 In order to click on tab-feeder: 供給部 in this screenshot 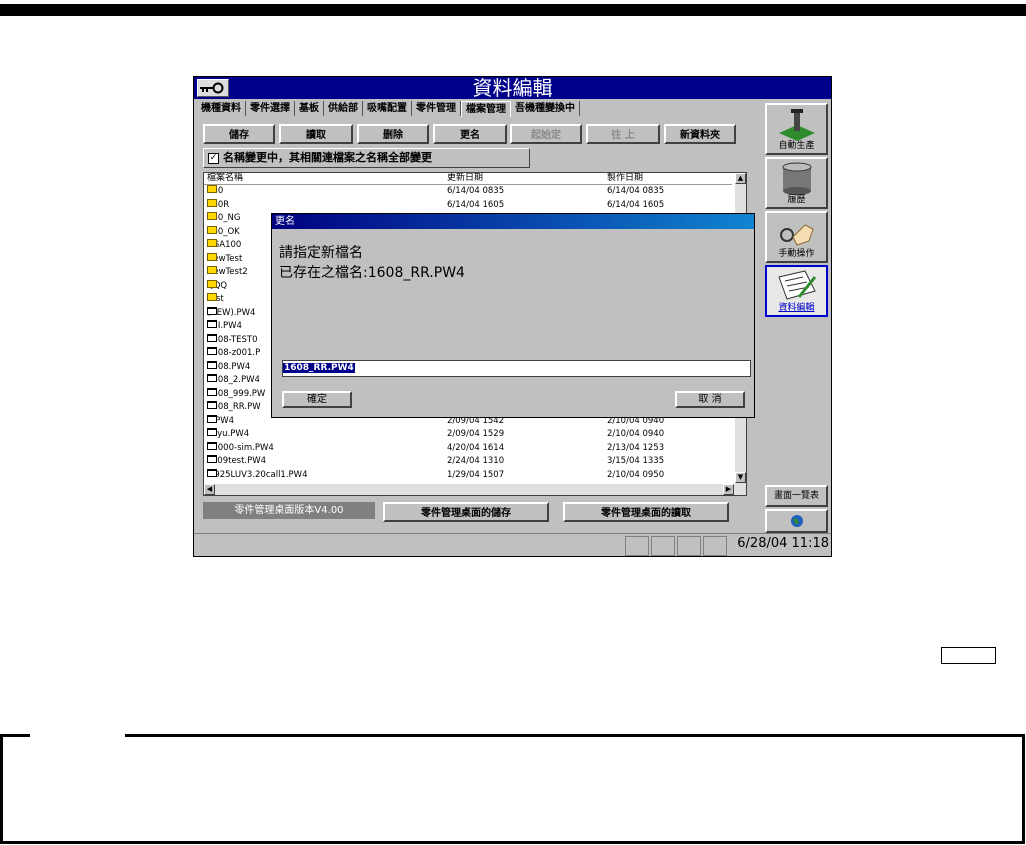, I will do `click(343, 108)`.